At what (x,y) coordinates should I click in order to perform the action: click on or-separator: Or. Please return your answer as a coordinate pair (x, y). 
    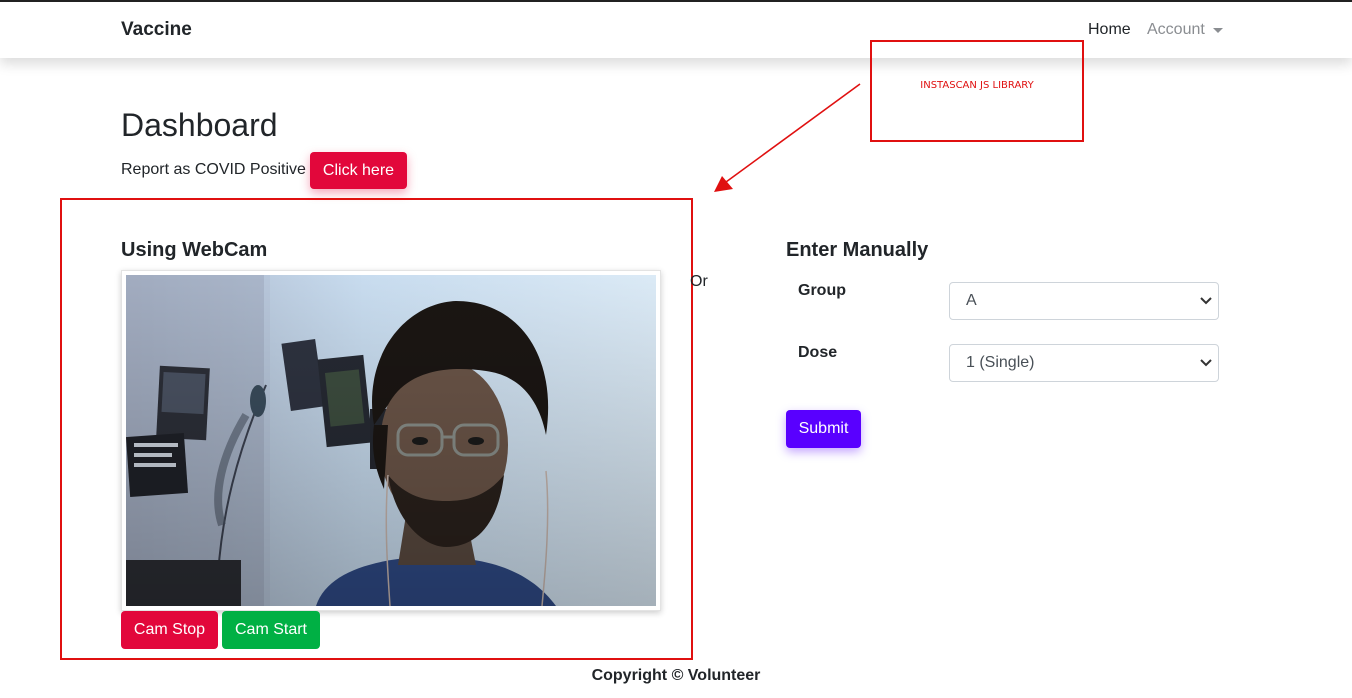
    Looking at the image, I should click on (699, 281).